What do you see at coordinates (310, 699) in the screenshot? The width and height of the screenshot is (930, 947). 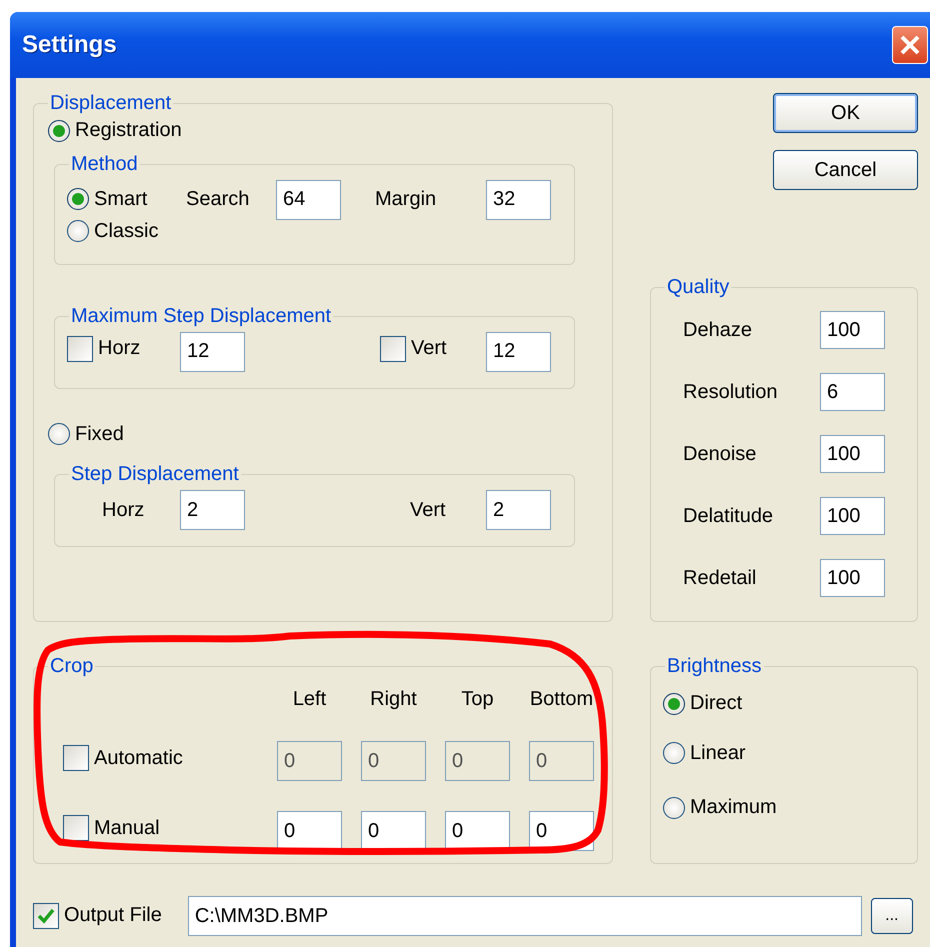 I see `column-header: Left` at bounding box center [310, 699].